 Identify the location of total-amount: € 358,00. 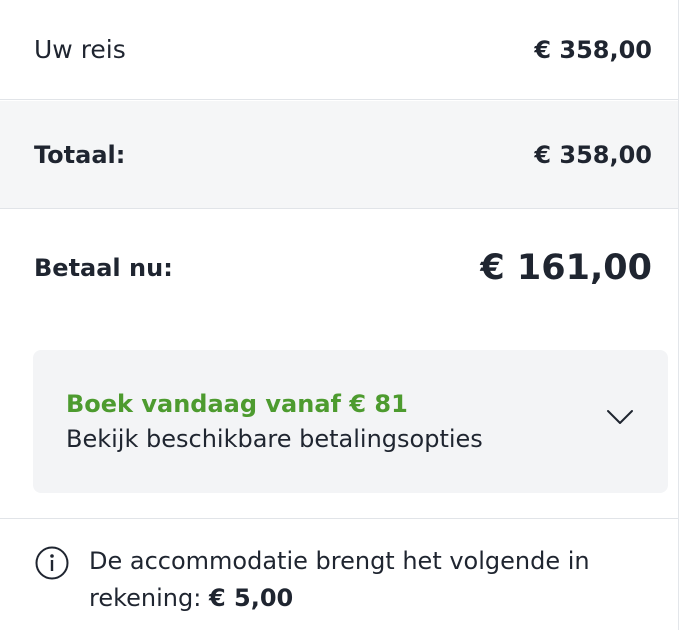
(593, 154).